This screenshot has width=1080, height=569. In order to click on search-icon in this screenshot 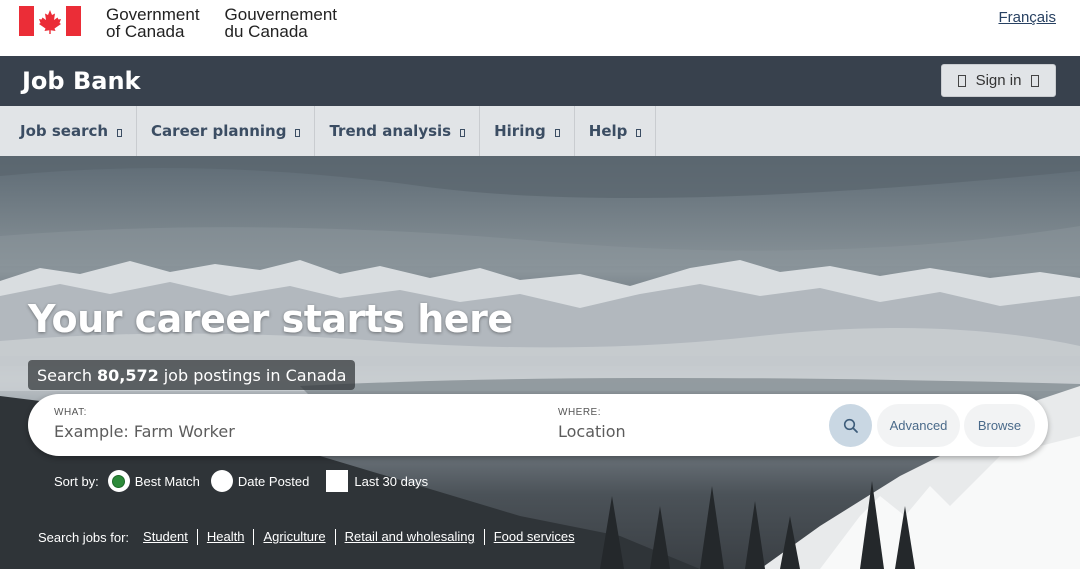, I will do `click(850, 425)`.